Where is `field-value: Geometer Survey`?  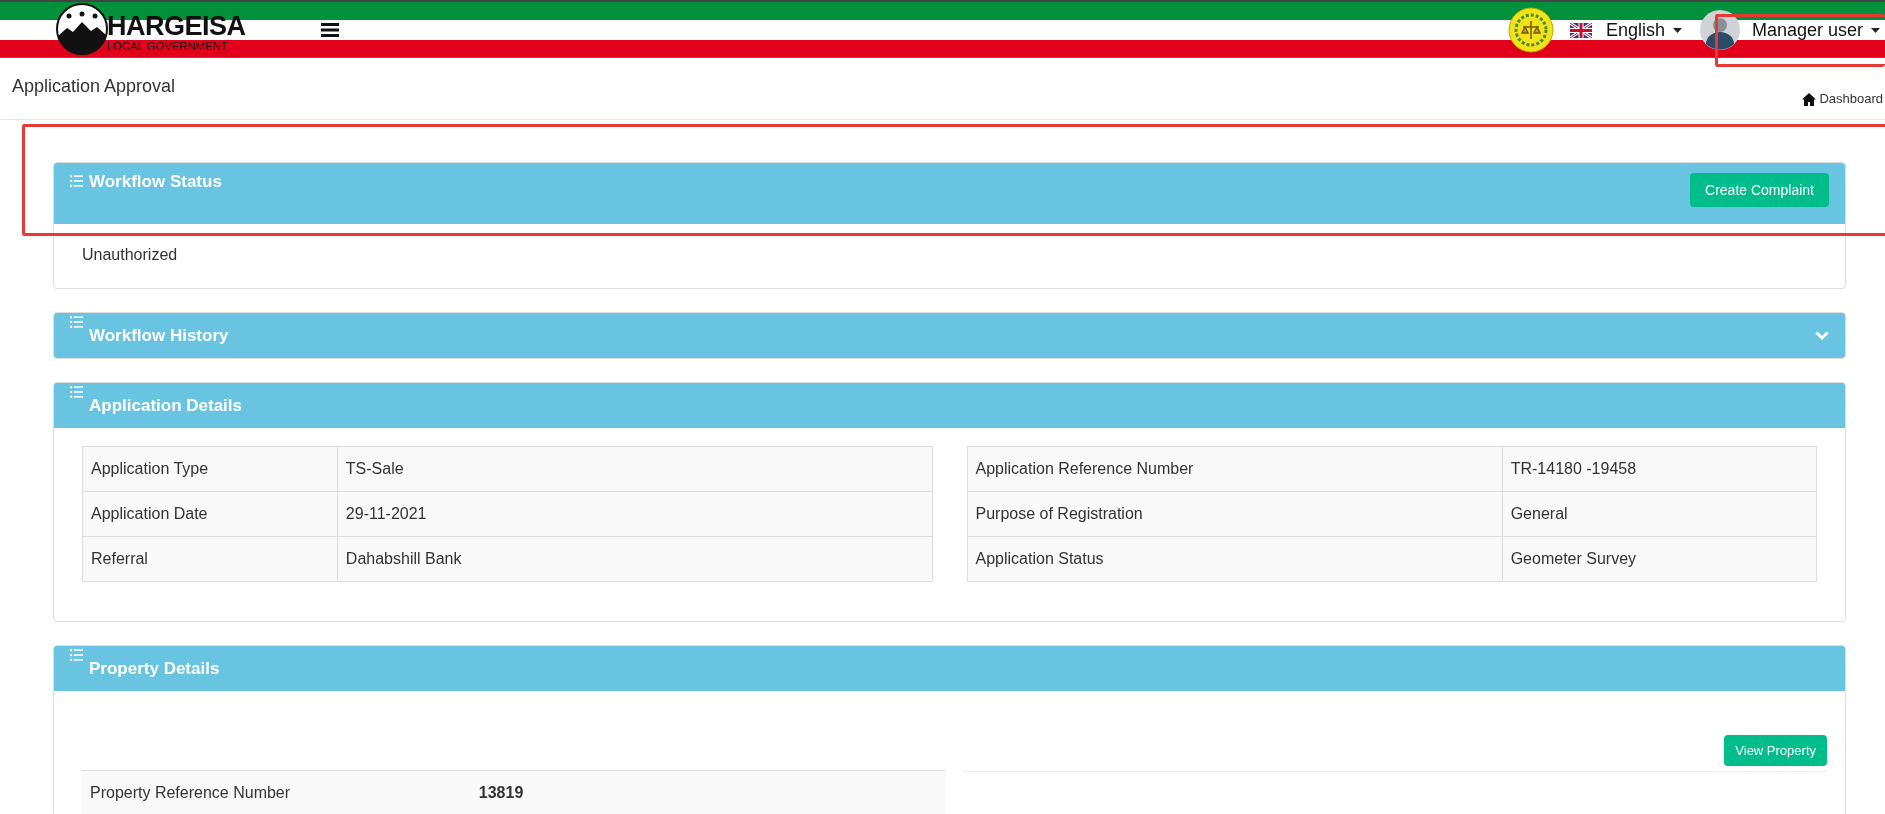
field-value: Geometer Survey is located at coordinates (1659, 559).